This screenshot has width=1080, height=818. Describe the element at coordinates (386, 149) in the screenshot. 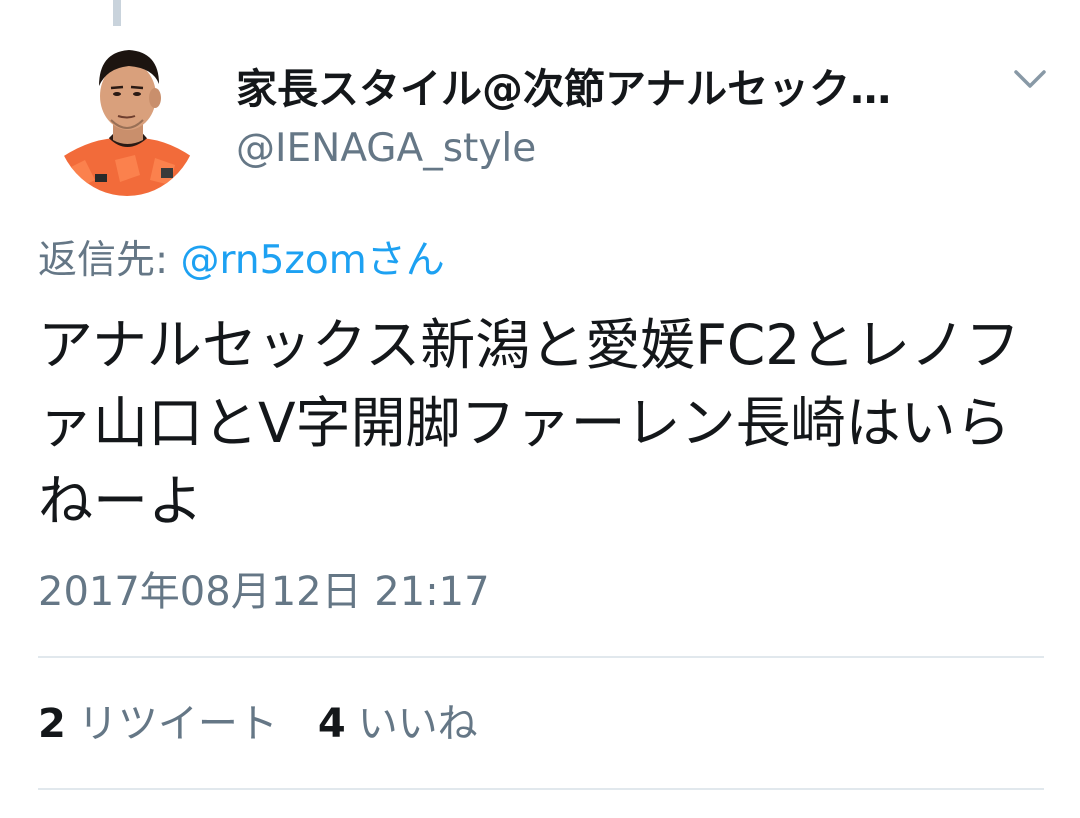

I see `author-handle: @IENAGA_style` at that location.